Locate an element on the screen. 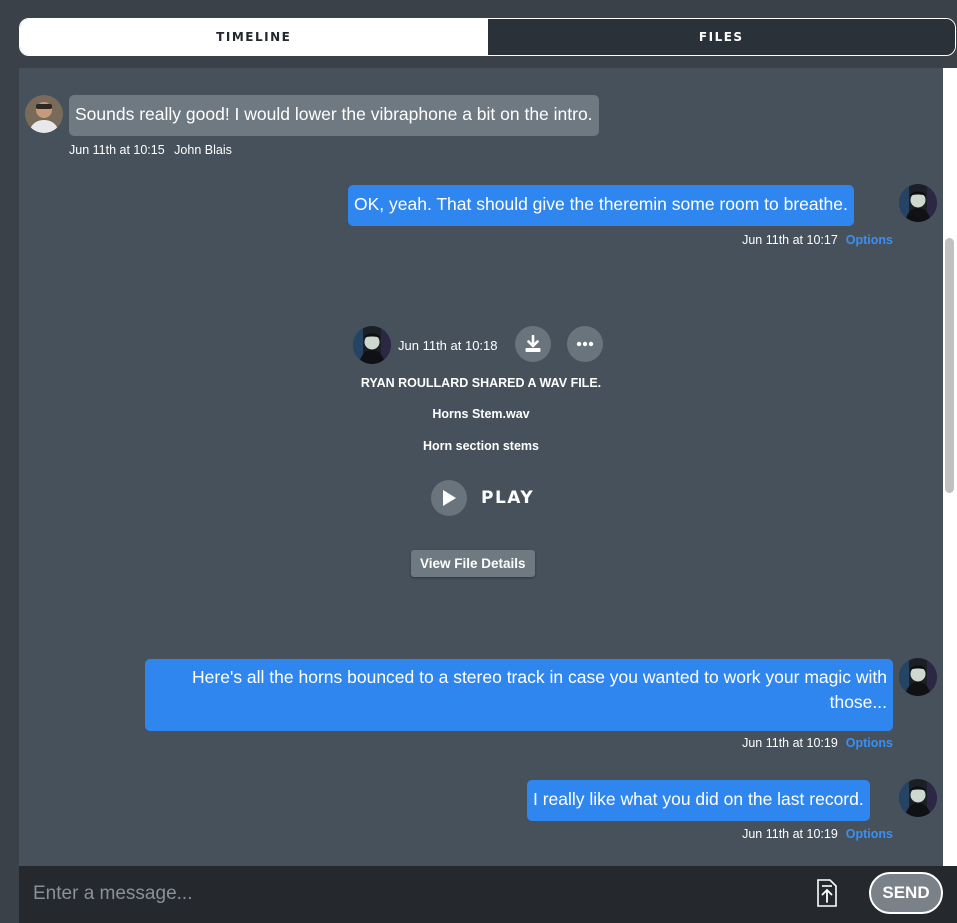 The height and width of the screenshot is (923, 957). play-label: PLAY is located at coordinates (507, 498).